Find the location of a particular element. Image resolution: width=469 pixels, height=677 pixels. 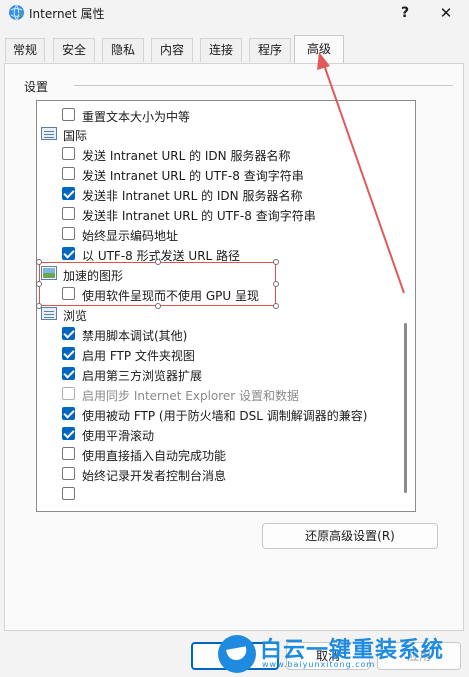

settings-item-intranet-idn: 发送 Intranet URL 的 IDN 服务器名称 is located at coordinates (217, 154).